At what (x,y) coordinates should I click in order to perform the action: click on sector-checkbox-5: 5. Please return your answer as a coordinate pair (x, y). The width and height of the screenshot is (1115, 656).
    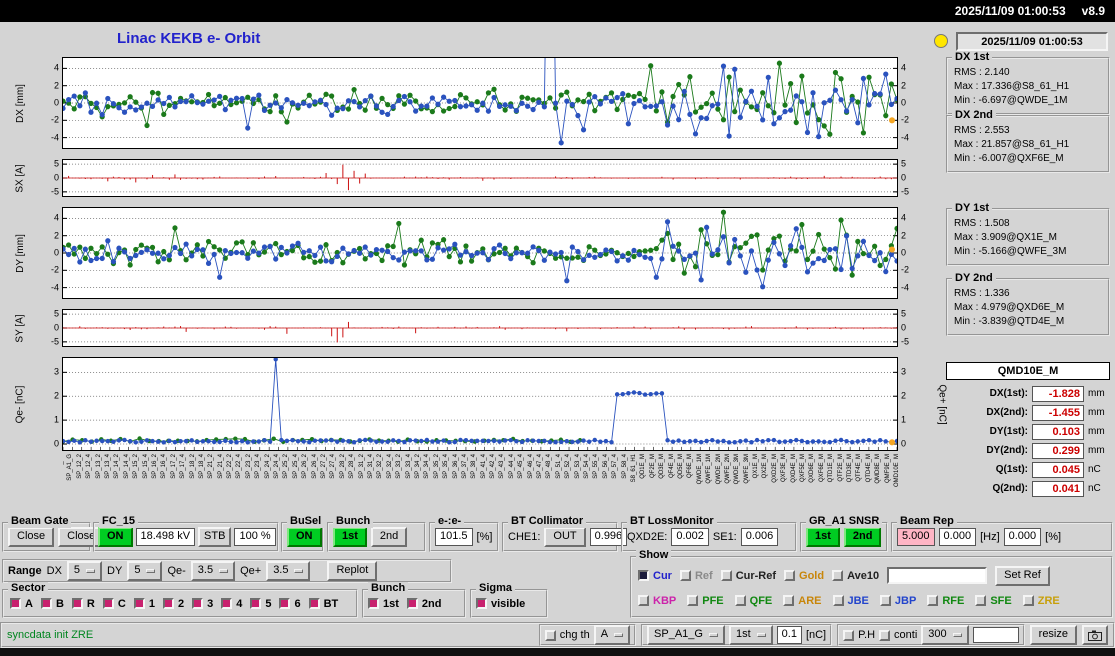
    Looking at the image, I should click on (260, 604).